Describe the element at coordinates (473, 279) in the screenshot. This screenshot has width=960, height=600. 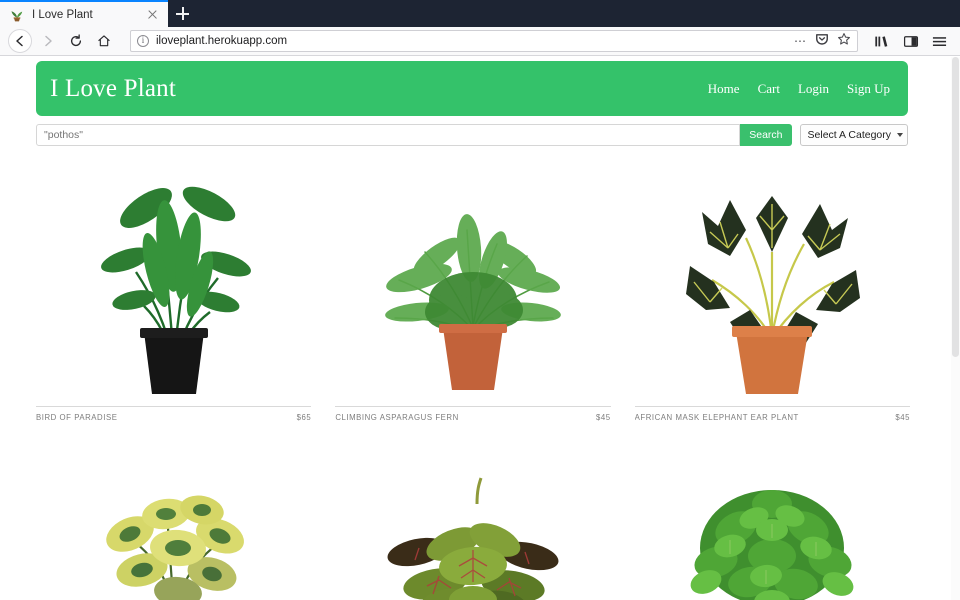
I see `climbing-asparagus-fern-plant-image` at that location.